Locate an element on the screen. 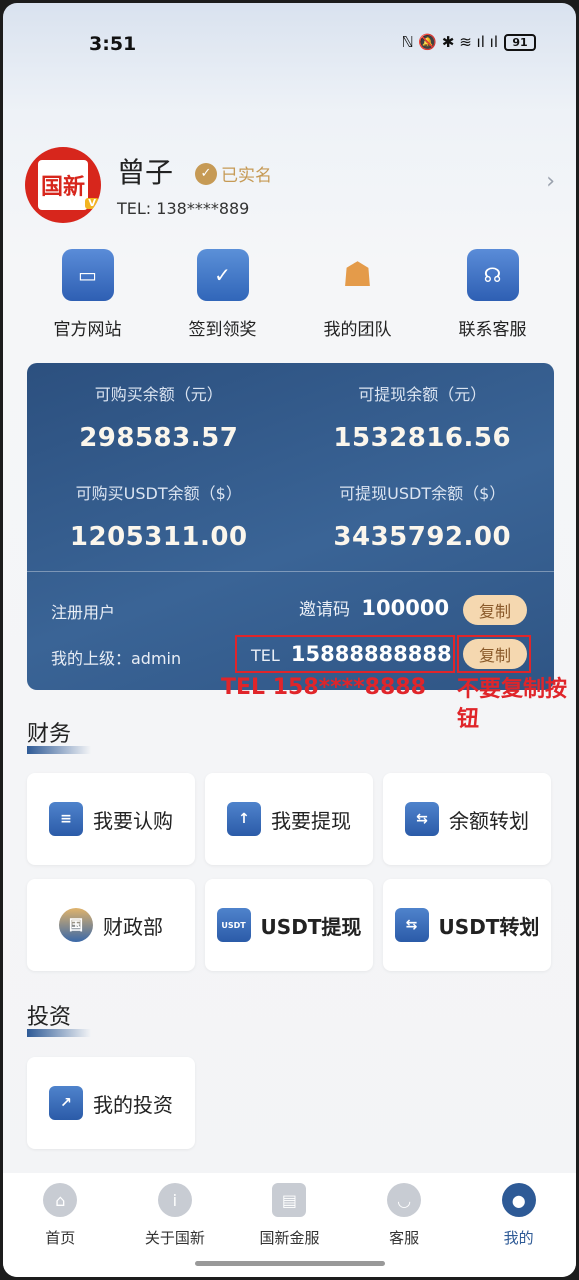 The width and height of the screenshot is (579, 1280). invite-label: 邀请码 is located at coordinates (324, 610).